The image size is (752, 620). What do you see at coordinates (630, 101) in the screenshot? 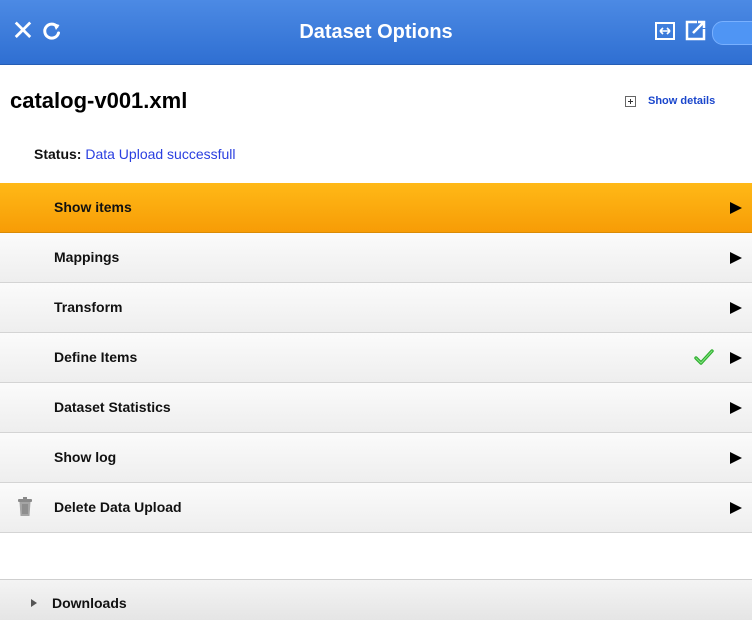
I see `expand-plus-icon` at bounding box center [630, 101].